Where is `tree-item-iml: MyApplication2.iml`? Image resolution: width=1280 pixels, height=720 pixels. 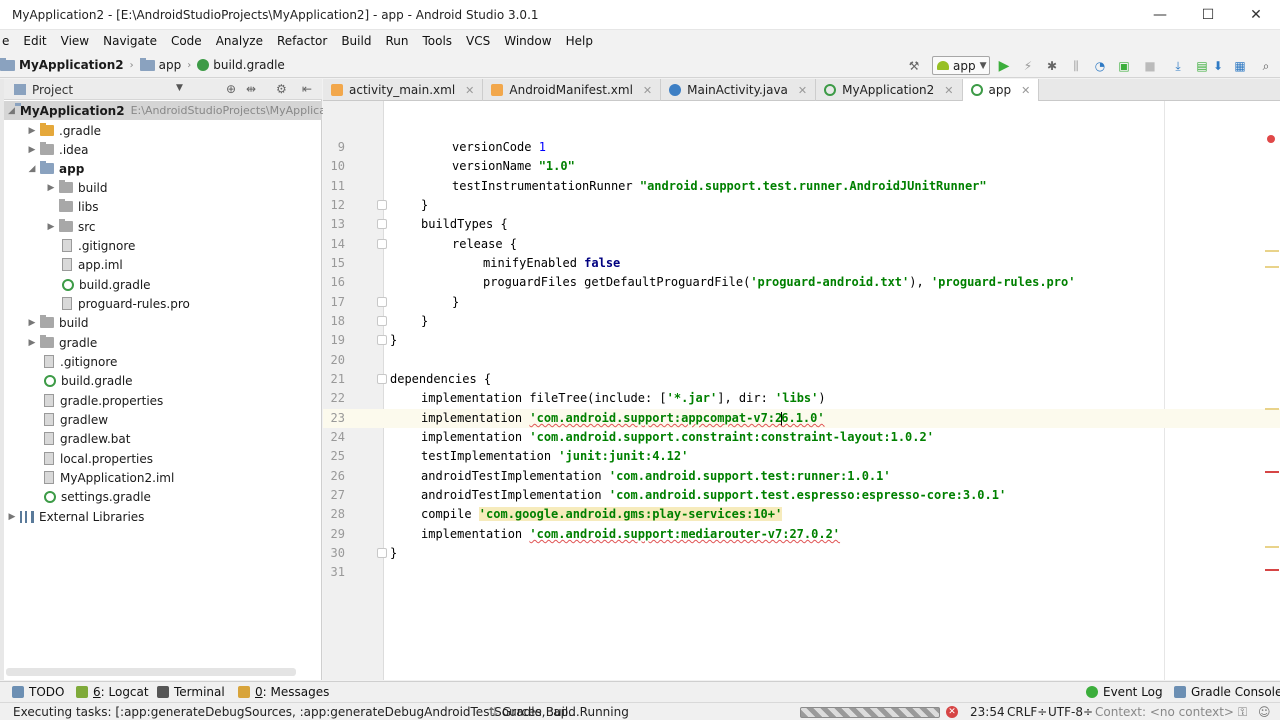 tree-item-iml: MyApplication2.iml is located at coordinates (109, 477).